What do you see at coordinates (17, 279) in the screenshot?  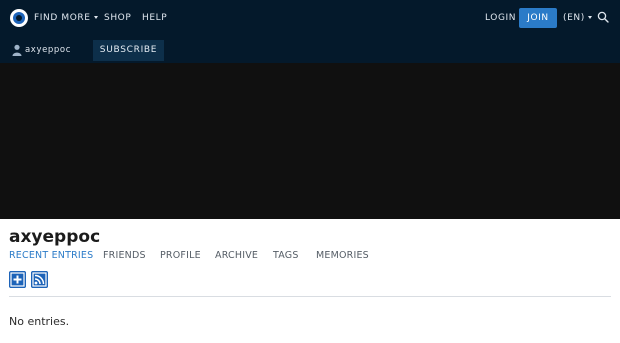 I see `add-entry-icon` at bounding box center [17, 279].